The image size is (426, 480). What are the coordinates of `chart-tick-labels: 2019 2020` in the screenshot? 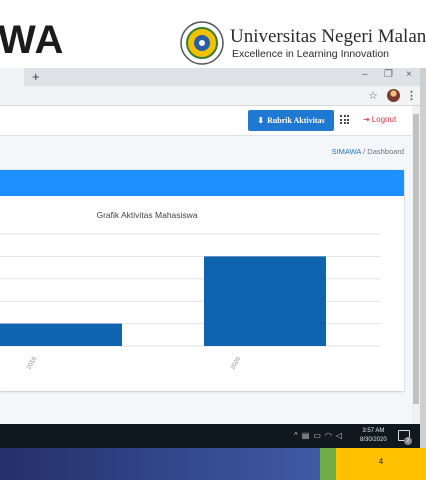 It's located at (134, 363).